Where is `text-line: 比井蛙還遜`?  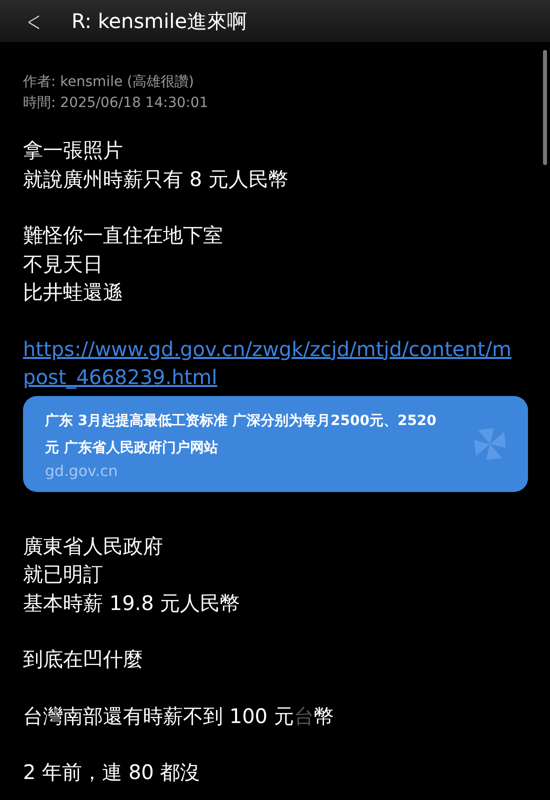 text-line: 比井蛙還遜 is located at coordinates (73, 292).